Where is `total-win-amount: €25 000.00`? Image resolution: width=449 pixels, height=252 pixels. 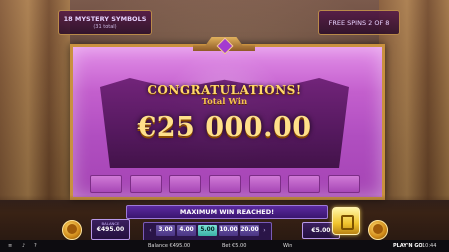 total-win-amount: €25 000.00 is located at coordinates (224, 127).